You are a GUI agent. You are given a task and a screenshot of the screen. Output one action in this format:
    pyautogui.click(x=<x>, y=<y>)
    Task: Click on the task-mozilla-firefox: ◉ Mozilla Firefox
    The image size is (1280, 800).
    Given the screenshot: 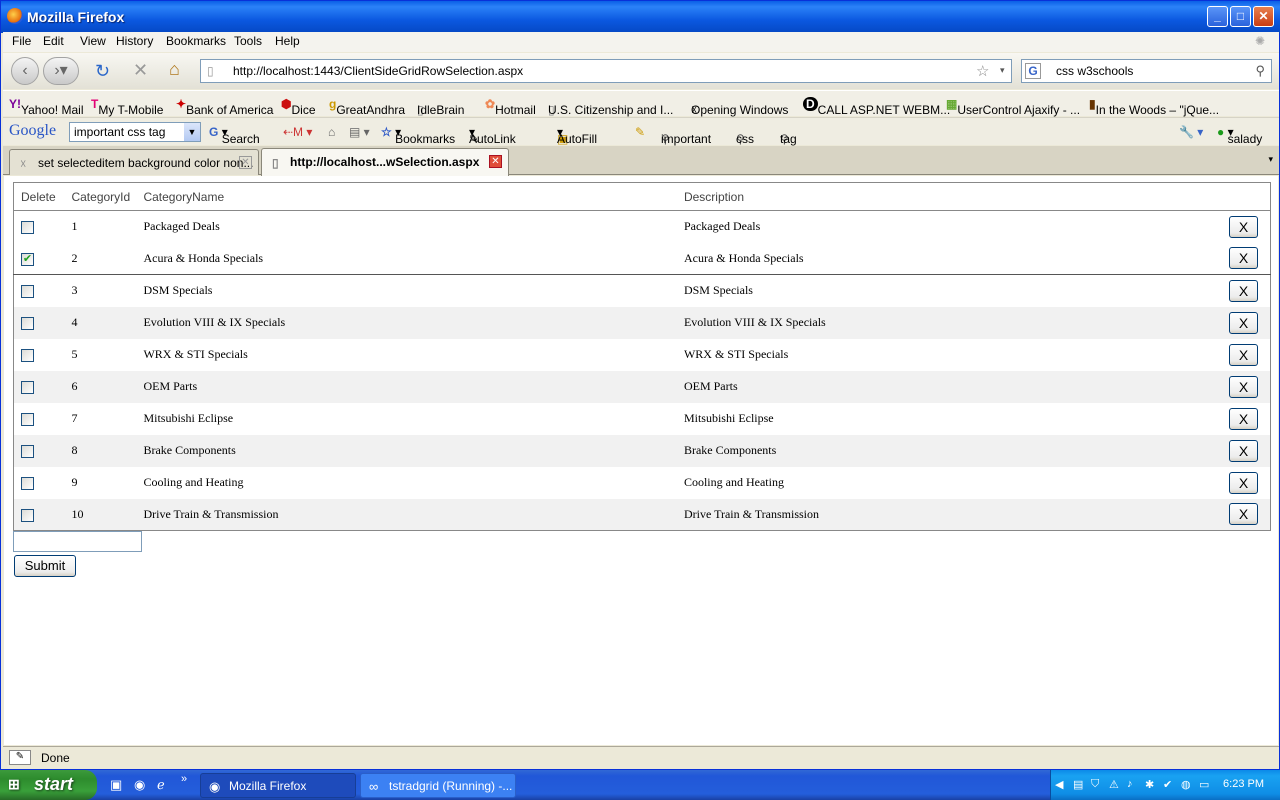 What is the action you would take?
    pyautogui.click(x=278, y=785)
    